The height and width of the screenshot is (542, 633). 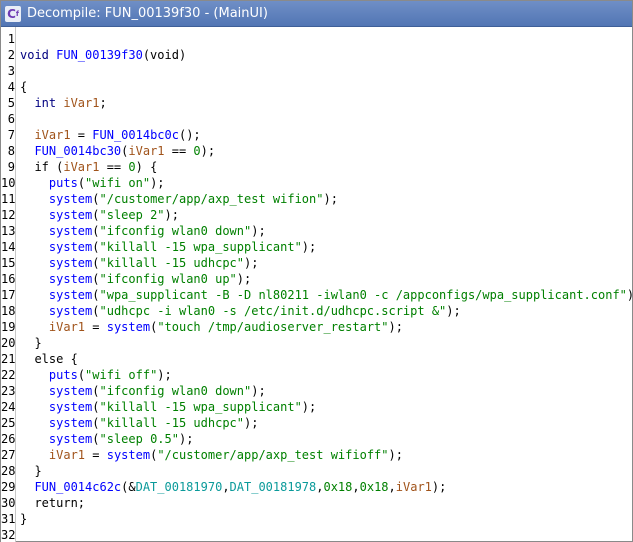 What do you see at coordinates (77, 487) in the screenshot?
I see `code-token: FUN_0014c62c` at bounding box center [77, 487].